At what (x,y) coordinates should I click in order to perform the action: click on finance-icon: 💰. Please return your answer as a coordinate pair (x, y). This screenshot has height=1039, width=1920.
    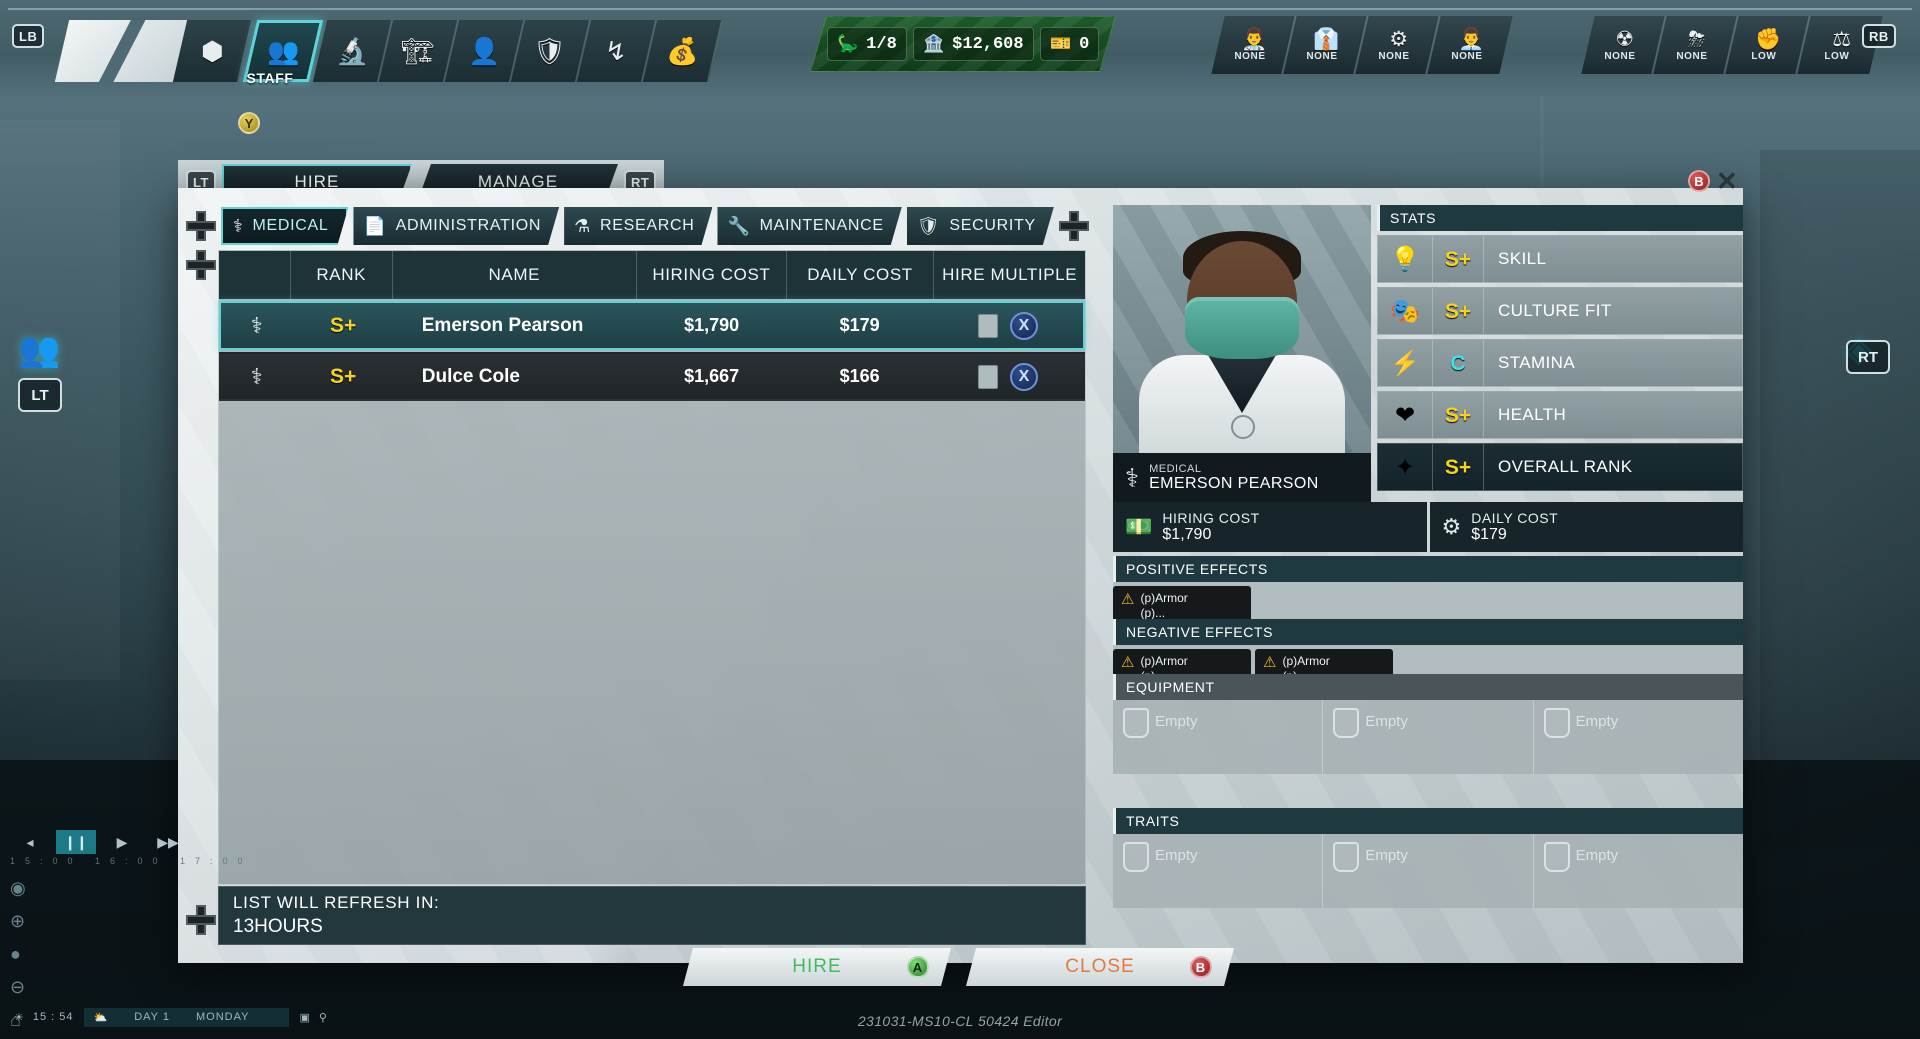
    Looking at the image, I should click on (682, 51).